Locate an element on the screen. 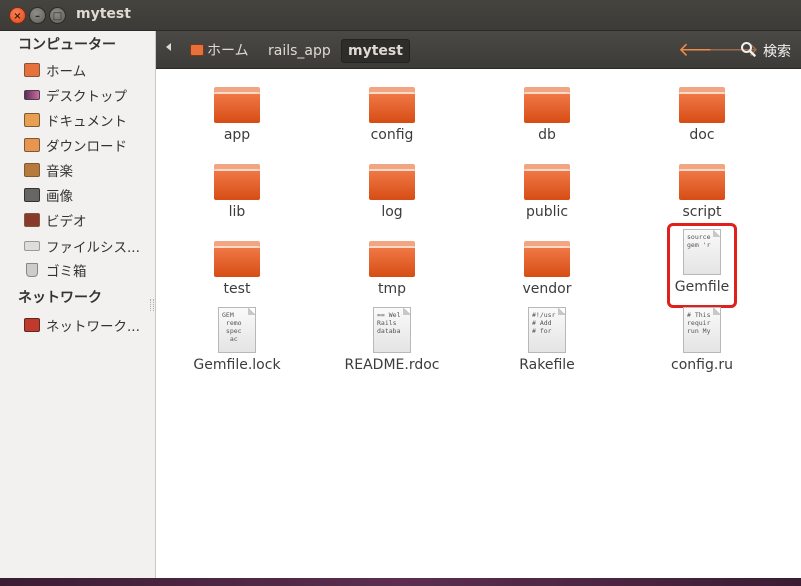  file-item-vendor: vendor is located at coordinates (547, 269).